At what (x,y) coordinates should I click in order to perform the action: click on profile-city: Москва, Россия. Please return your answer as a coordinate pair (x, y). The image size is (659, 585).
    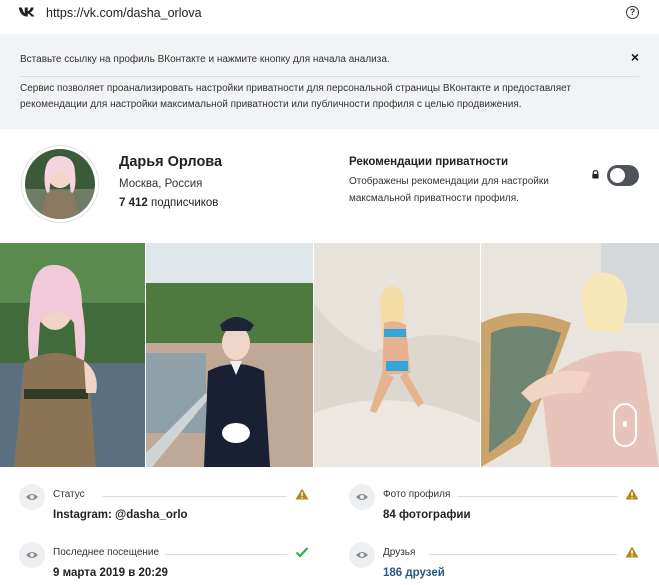
    Looking at the image, I should click on (161, 184).